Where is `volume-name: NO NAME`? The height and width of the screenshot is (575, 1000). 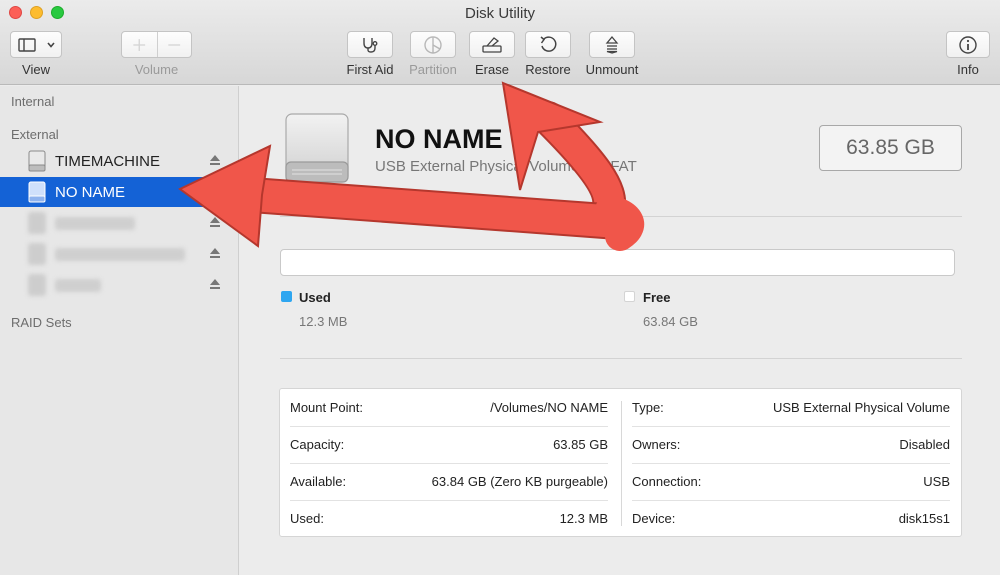
volume-name: NO NAME is located at coordinates (439, 139).